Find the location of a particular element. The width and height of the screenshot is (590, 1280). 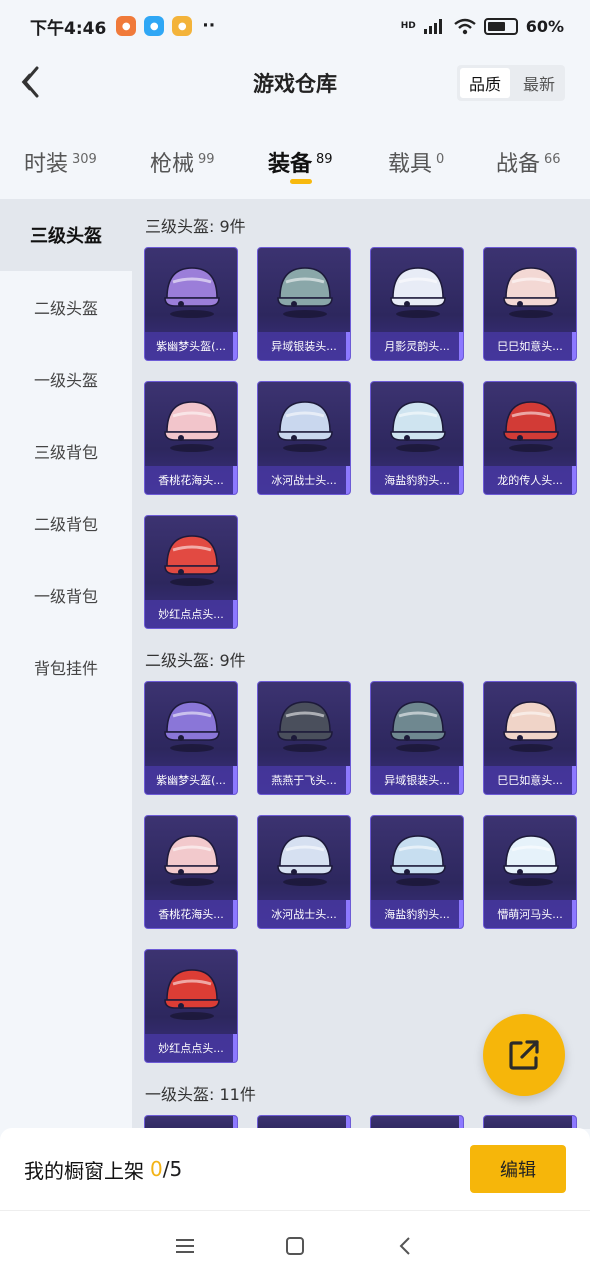

tab-count: 66 is located at coordinates (552, 159).